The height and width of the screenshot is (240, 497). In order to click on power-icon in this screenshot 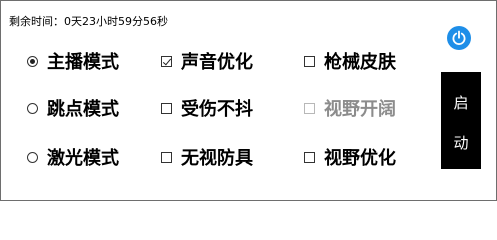, I will do `click(459, 37)`.